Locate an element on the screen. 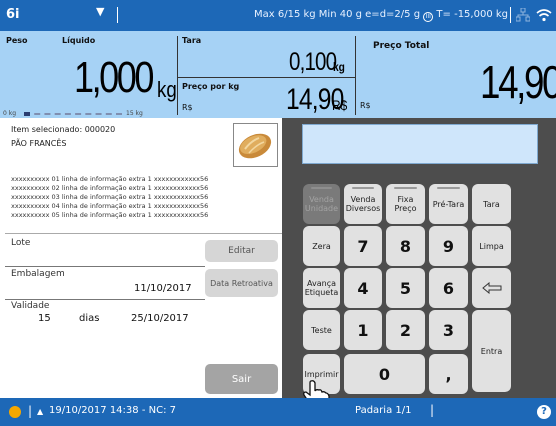 This screenshot has height=426, width=556. embalagem-date: 11/10/2017 is located at coordinates (163, 288).